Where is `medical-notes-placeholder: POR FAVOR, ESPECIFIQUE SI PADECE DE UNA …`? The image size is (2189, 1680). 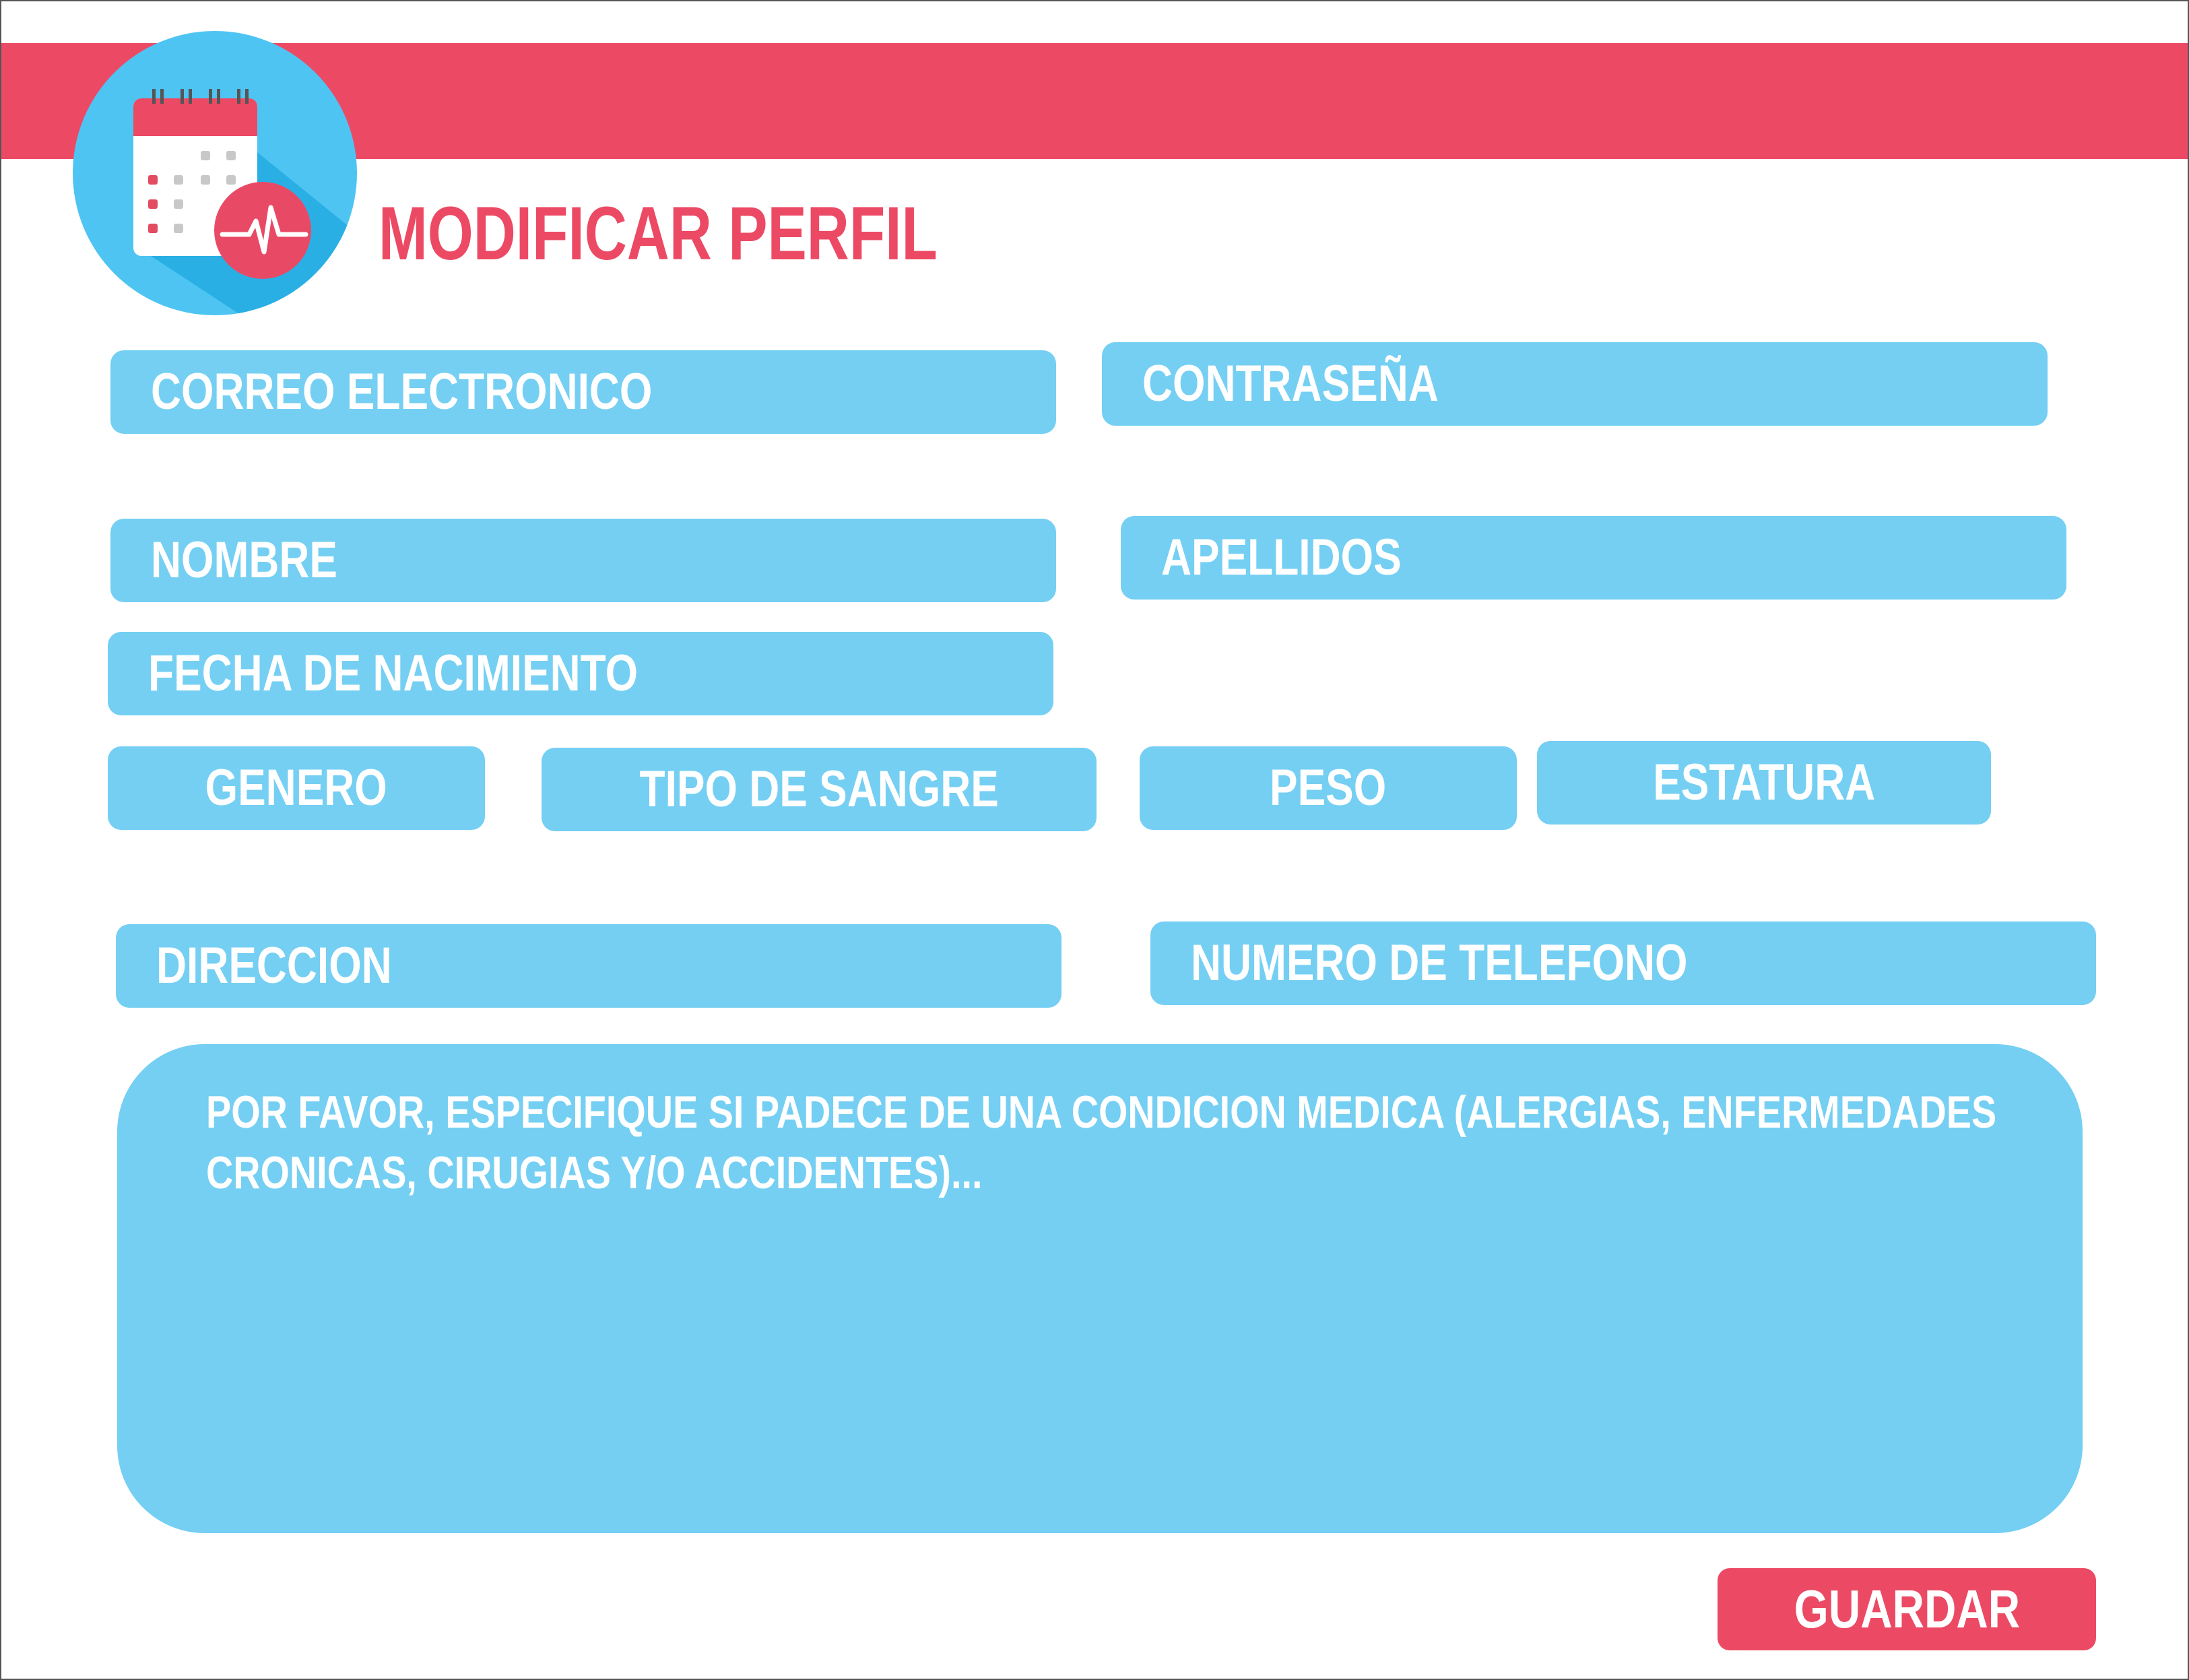
medical-notes-placeholder: POR FAVOR, ESPECIFIQUE SI PADECE DE UNA … is located at coordinates (1101, 1142).